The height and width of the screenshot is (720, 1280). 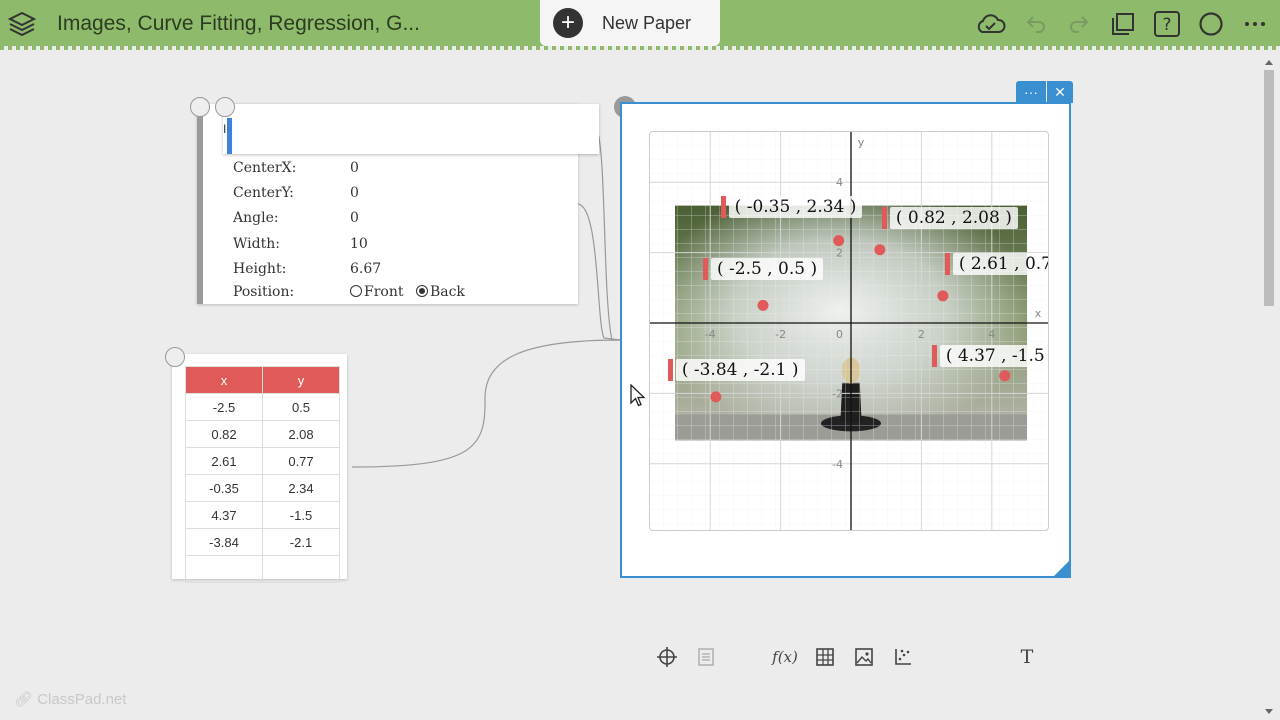 What do you see at coordinates (407, 292) in the screenshot?
I see `position-options: Front Back` at bounding box center [407, 292].